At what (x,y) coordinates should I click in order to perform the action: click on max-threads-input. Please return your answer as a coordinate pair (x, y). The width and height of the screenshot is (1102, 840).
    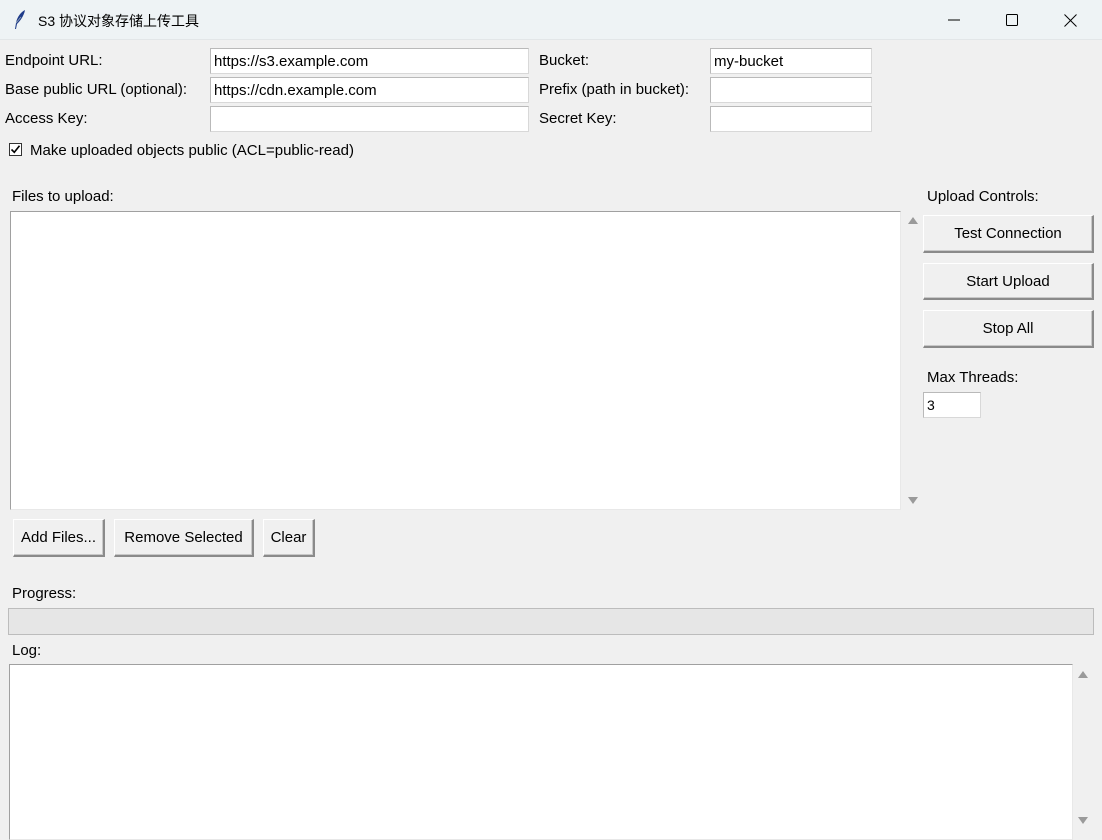
    Looking at the image, I should click on (952, 405).